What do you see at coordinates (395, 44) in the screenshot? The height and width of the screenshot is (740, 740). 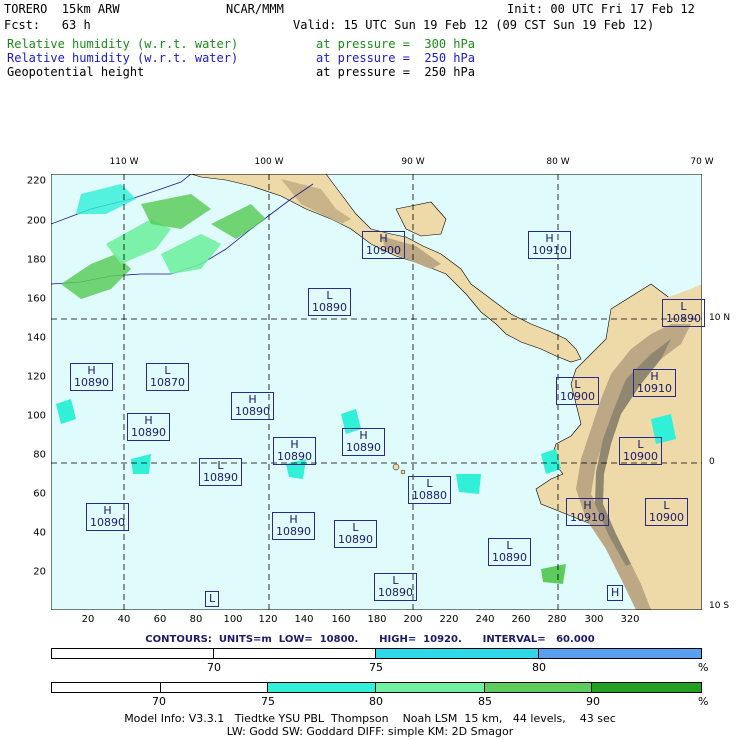 I see `field-1-level: at pressure = 300 hPa` at bounding box center [395, 44].